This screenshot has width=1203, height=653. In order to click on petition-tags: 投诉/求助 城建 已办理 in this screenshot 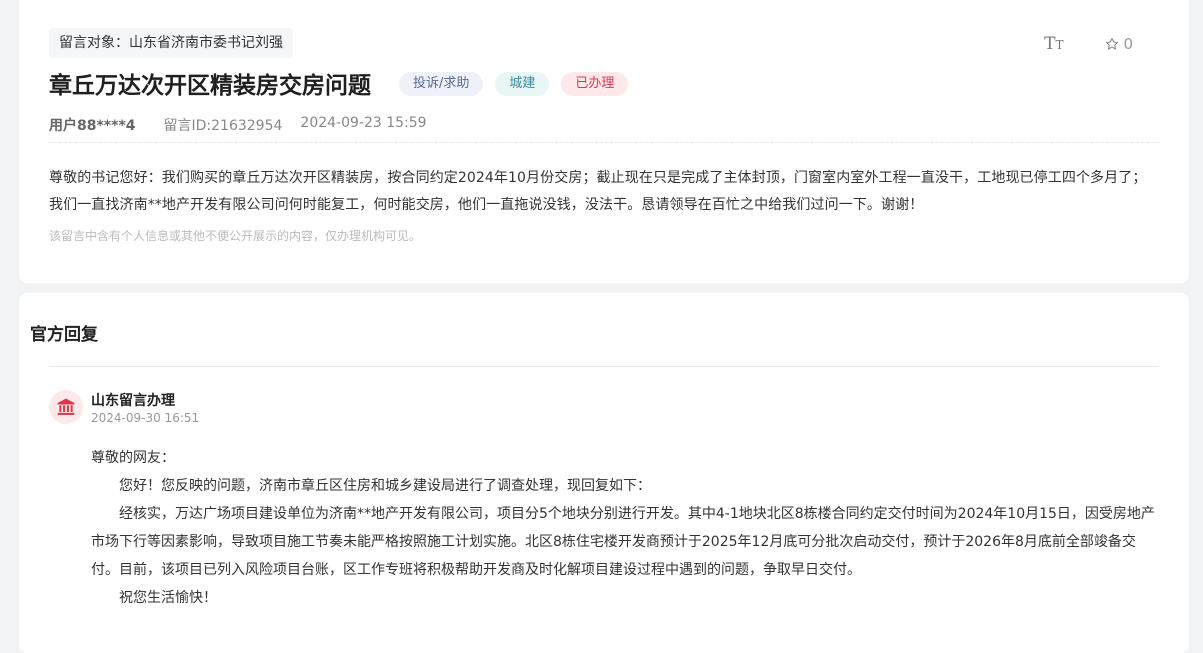, I will do `click(514, 84)`.